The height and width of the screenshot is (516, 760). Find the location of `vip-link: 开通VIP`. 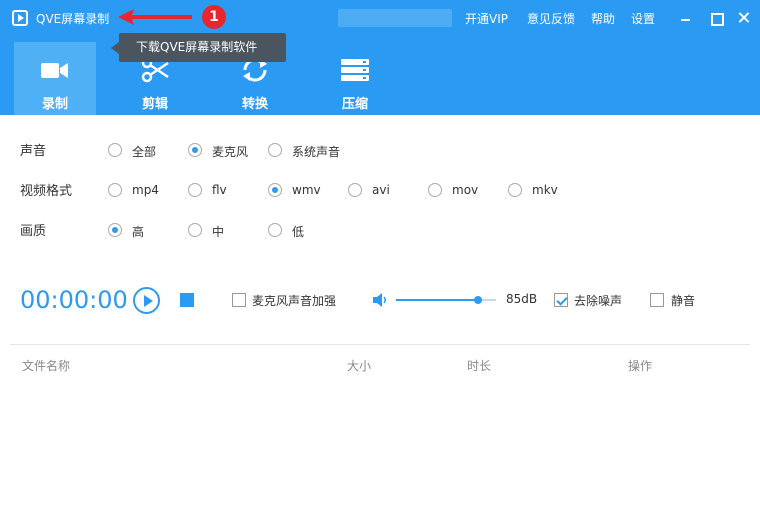

vip-link: 开通VIP is located at coordinates (486, 18).